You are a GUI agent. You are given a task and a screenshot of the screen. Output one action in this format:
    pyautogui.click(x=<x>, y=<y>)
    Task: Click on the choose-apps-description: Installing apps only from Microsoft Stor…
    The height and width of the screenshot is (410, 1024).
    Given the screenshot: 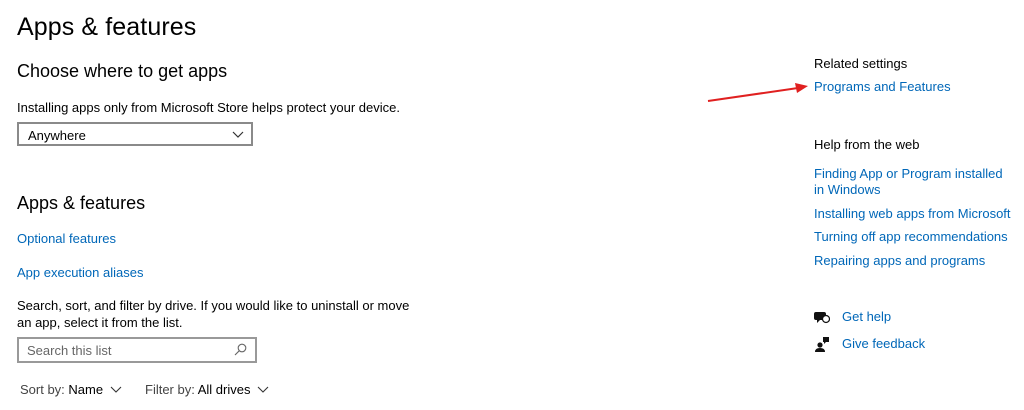 What is the action you would take?
    pyautogui.click(x=208, y=107)
    